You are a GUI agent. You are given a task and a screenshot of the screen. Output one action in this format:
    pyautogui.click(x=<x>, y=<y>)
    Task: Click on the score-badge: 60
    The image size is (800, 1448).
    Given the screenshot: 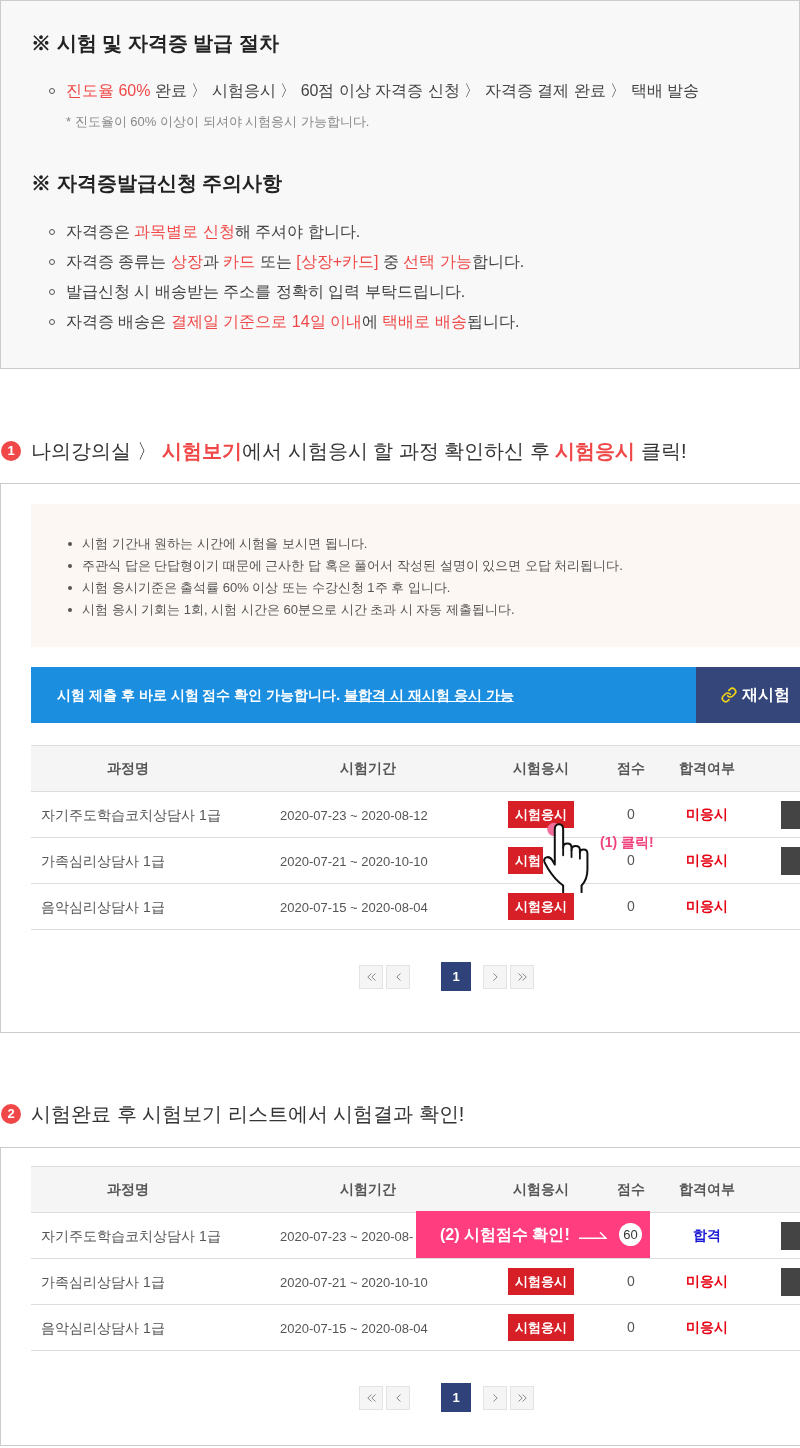 What is the action you would take?
    pyautogui.click(x=630, y=1234)
    